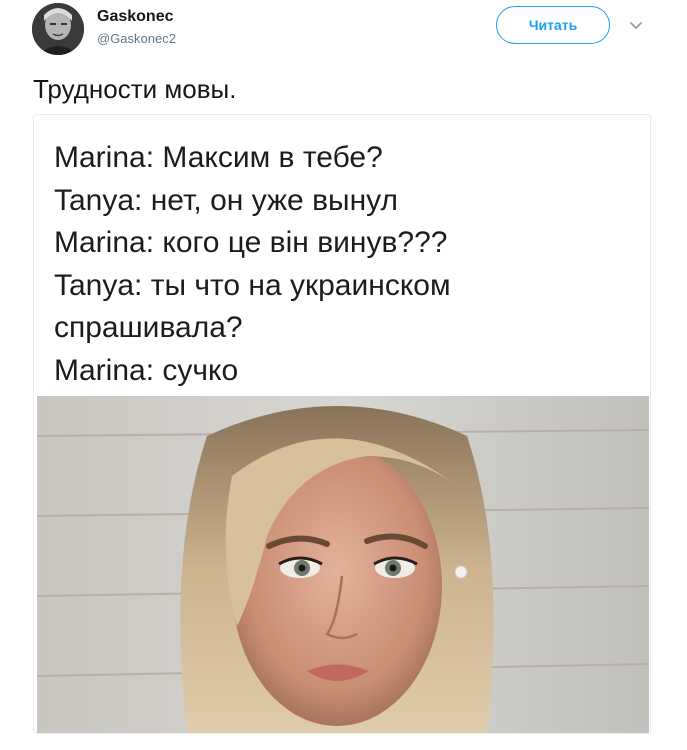 The image size is (687, 750). Describe the element at coordinates (252, 285) in the screenshot. I see `meme-line: Tanya: ты что на украинском` at that location.